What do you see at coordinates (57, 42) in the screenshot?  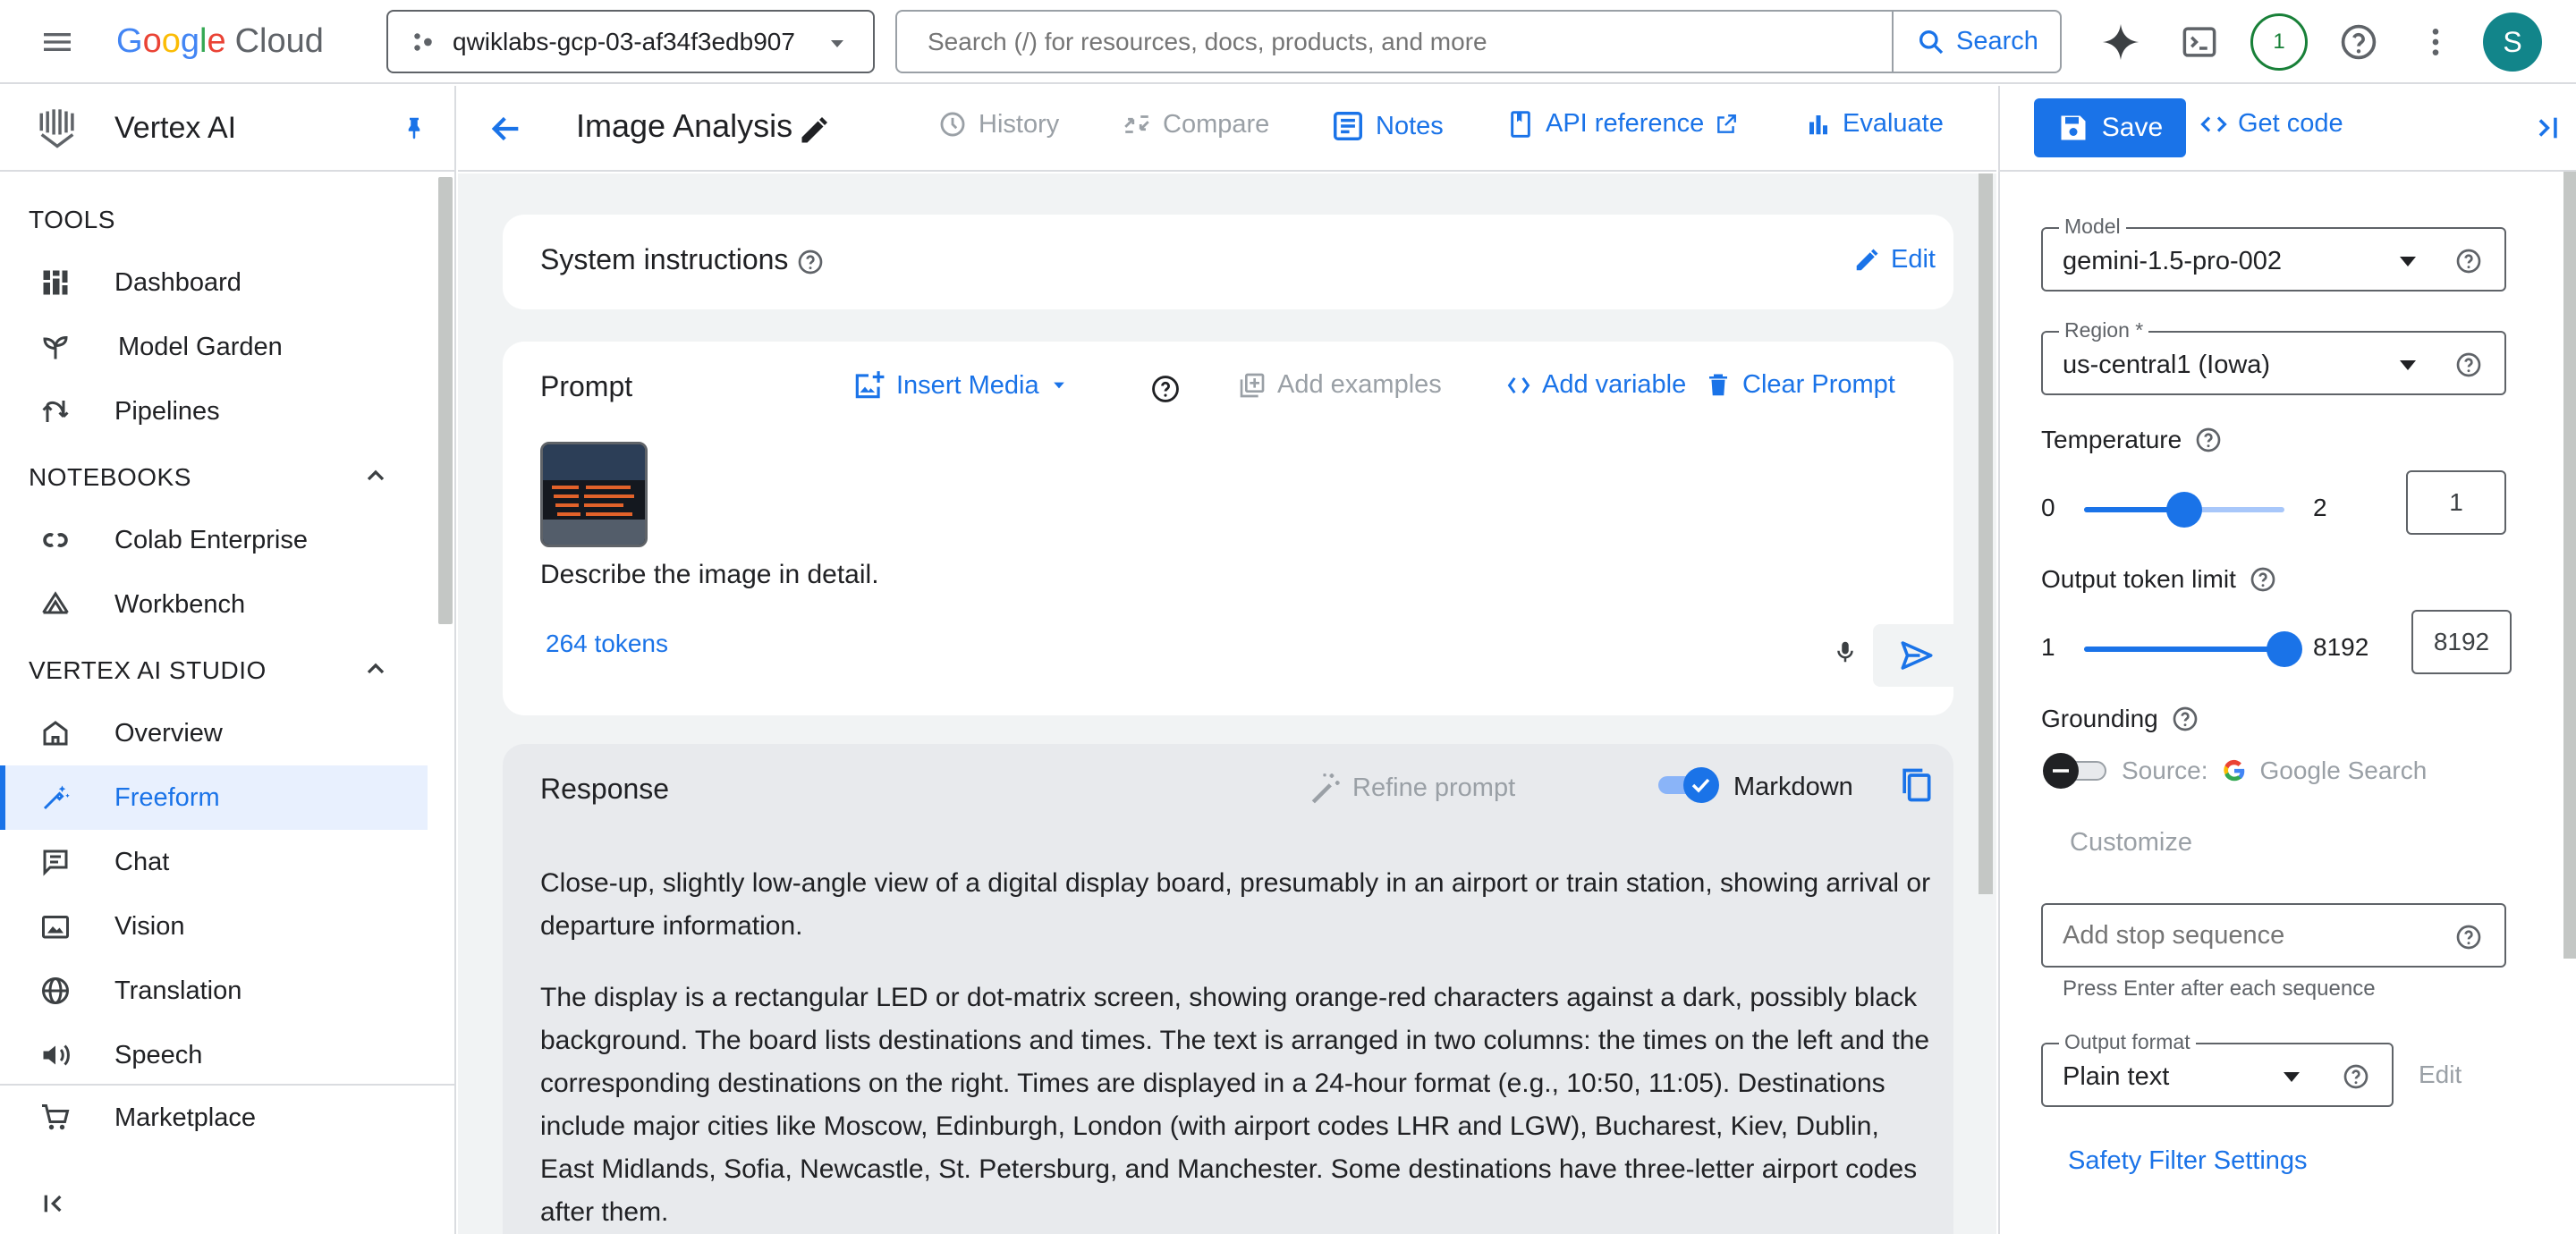 I see `main-menu-icon` at bounding box center [57, 42].